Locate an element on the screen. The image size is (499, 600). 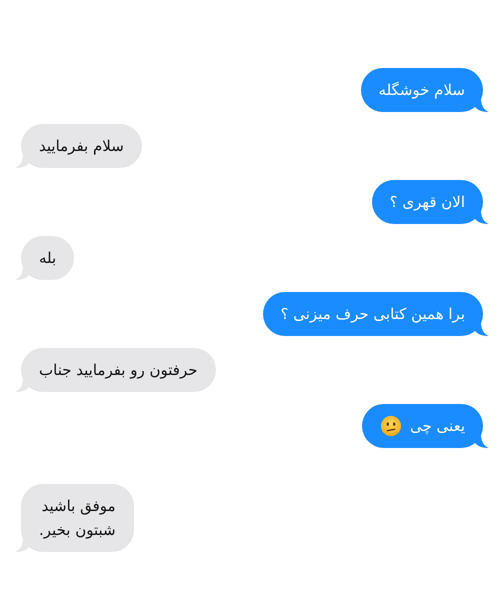
message-text: بله is located at coordinates (47, 258).